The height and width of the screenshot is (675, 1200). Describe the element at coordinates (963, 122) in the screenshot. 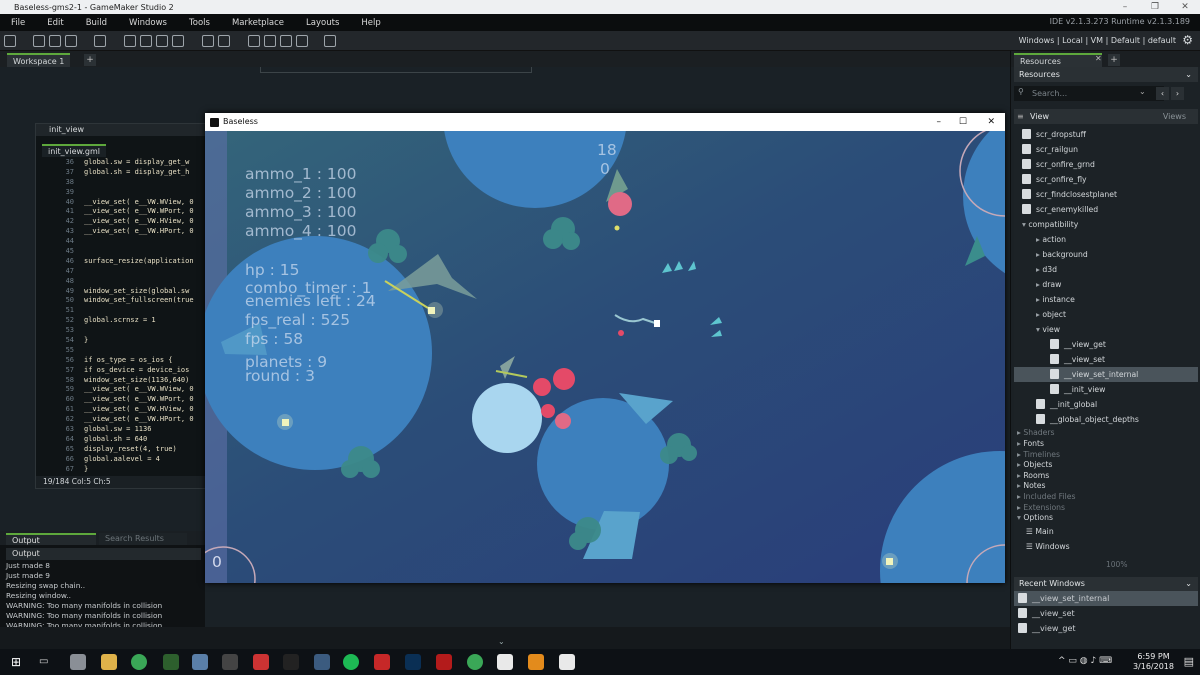

I see `maximize-icon: ☐` at that location.